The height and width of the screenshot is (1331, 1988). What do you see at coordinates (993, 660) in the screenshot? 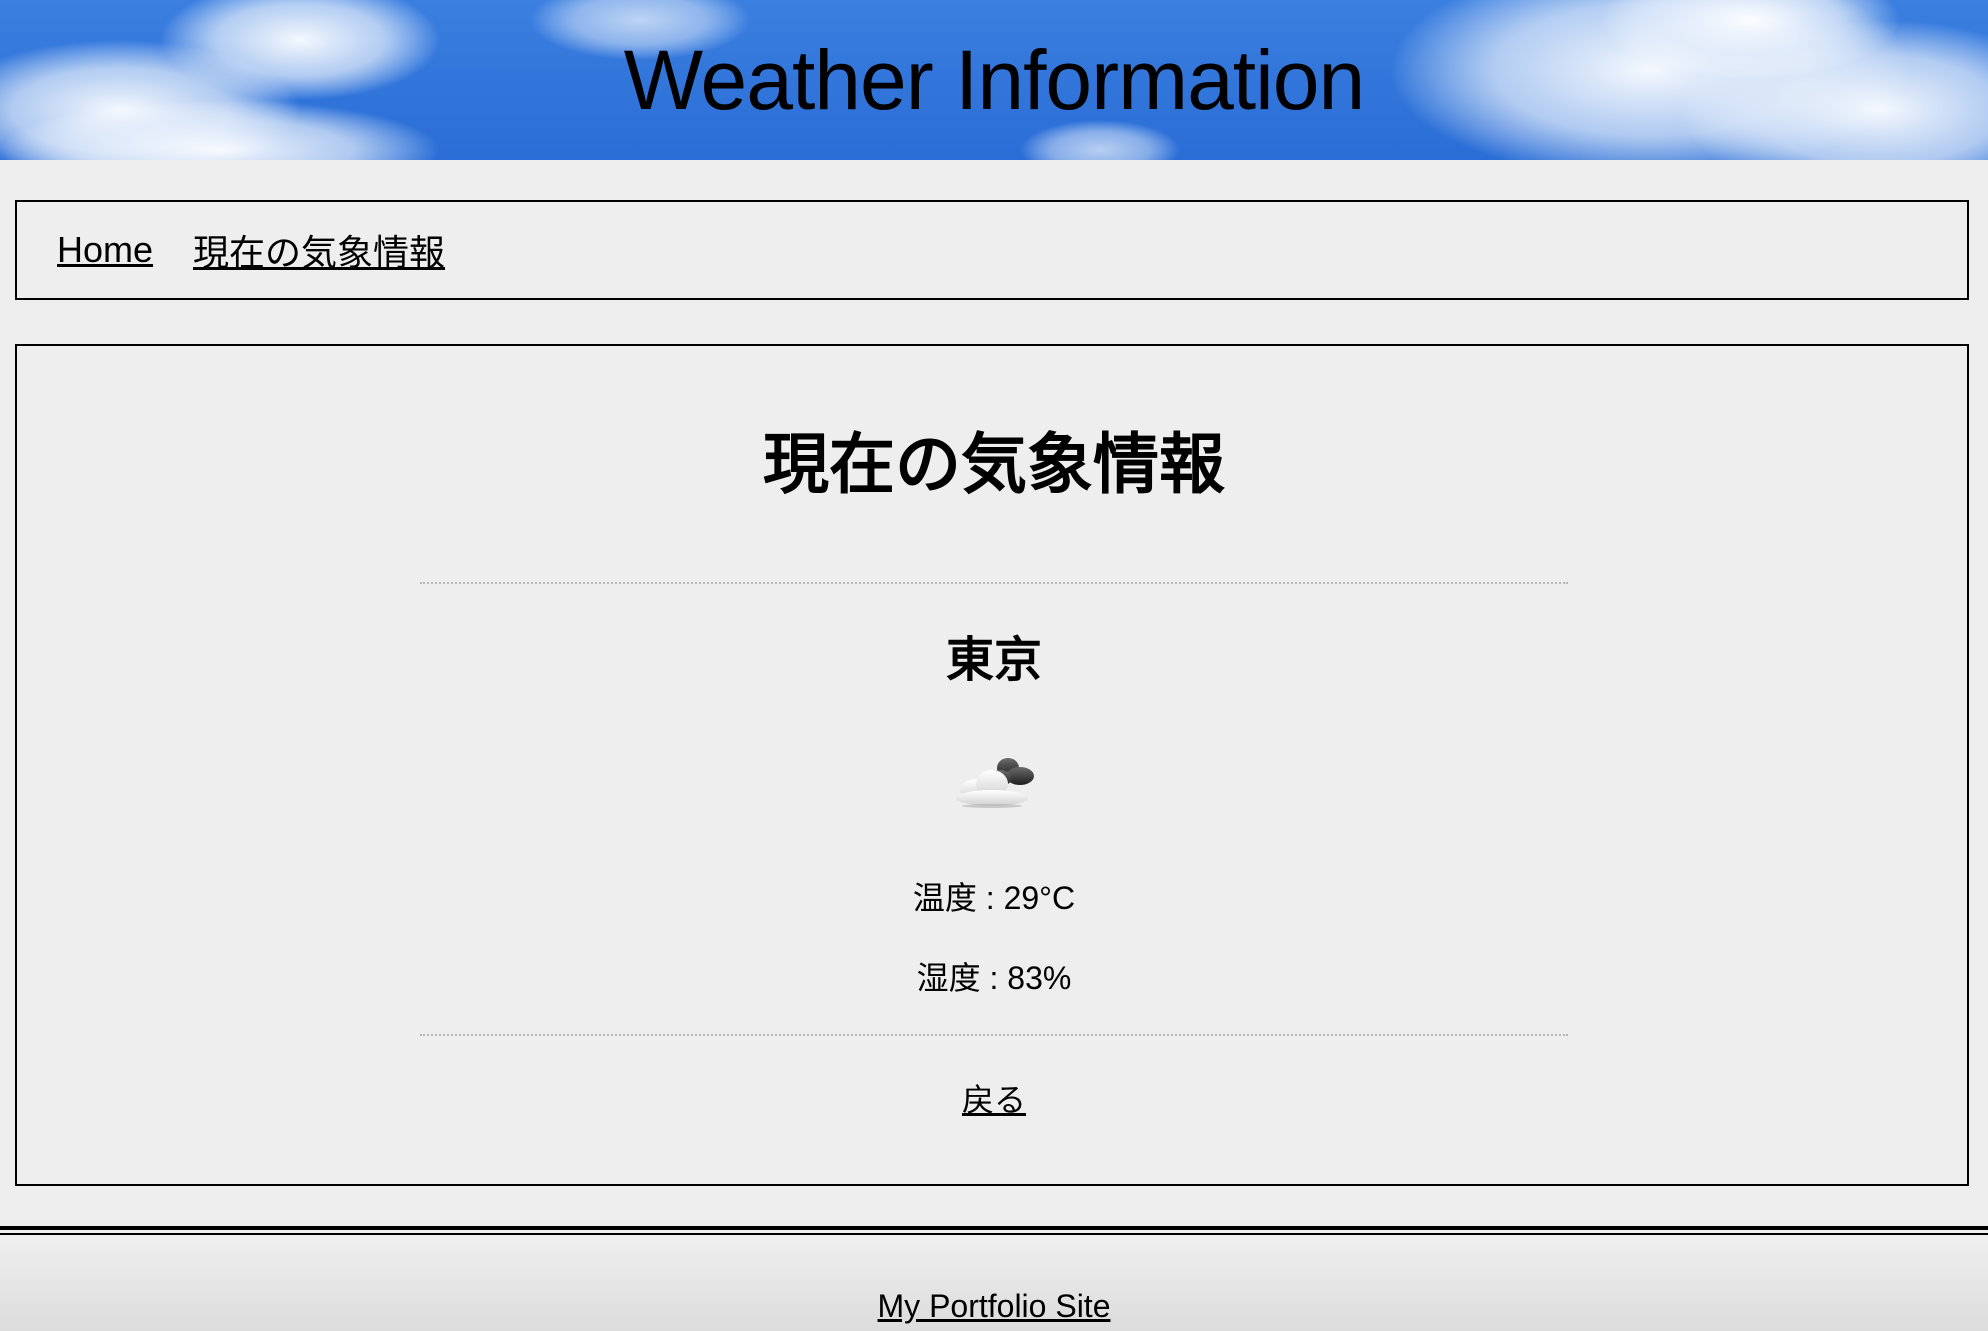
I see `city-name: 東京` at bounding box center [993, 660].